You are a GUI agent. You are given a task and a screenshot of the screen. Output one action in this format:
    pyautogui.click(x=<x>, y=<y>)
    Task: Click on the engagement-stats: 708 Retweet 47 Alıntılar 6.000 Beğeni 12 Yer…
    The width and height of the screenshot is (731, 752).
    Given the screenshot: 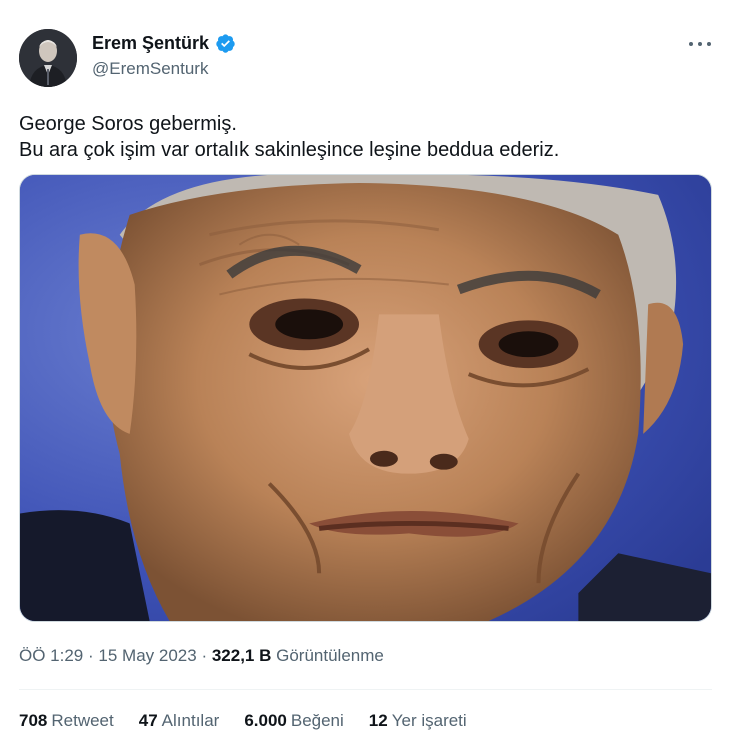 What is the action you would take?
    pyautogui.click(x=243, y=721)
    